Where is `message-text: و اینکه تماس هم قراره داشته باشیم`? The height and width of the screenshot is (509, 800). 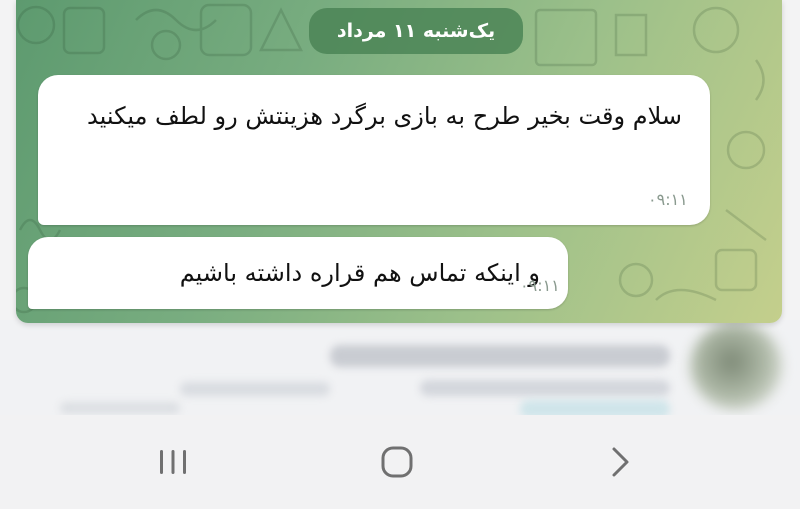 message-text: و اینکه تماس هم قراره داشته باشیم is located at coordinates (359, 273).